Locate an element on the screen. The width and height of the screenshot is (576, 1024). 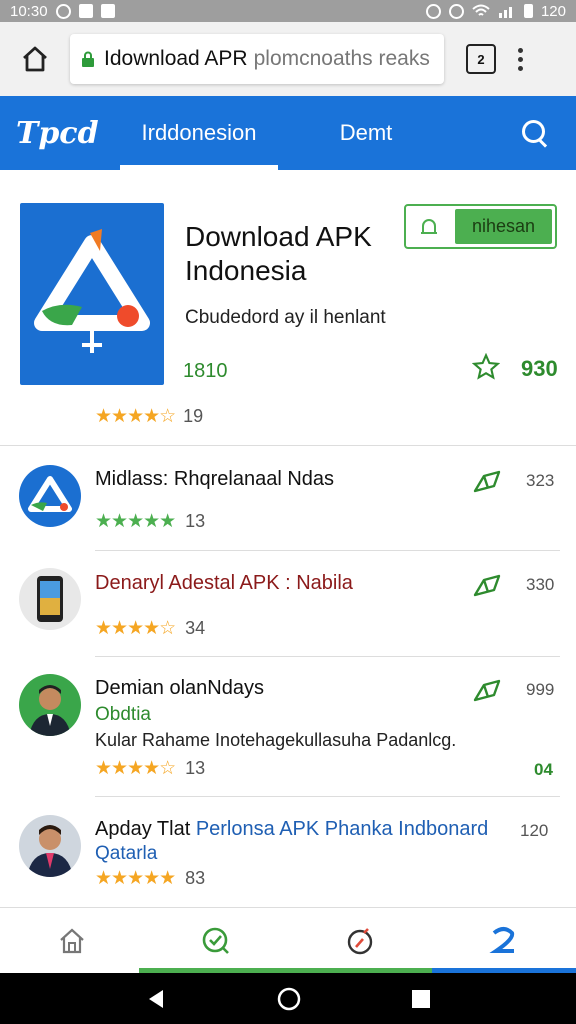
phone-icon is located at coordinates (50, 599).